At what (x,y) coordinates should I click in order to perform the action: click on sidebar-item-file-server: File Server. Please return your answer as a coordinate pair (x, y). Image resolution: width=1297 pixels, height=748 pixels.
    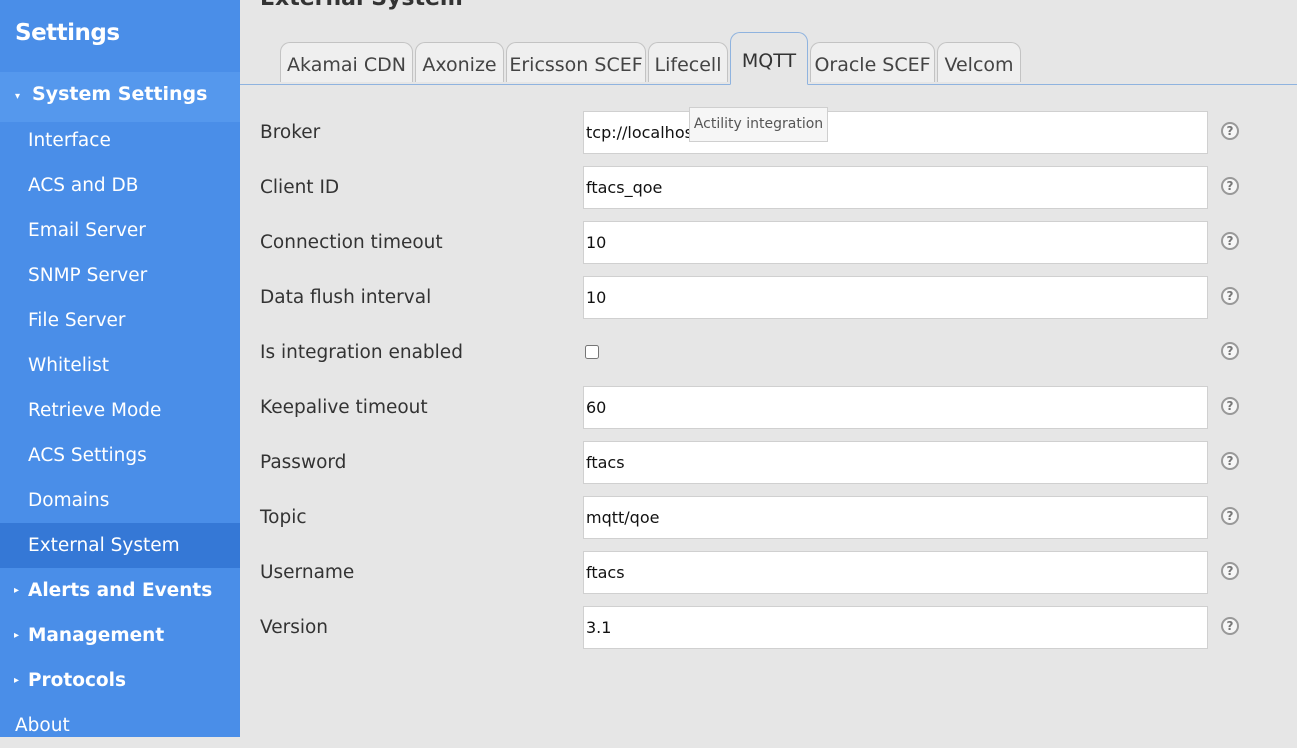
    Looking at the image, I should click on (120, 320).